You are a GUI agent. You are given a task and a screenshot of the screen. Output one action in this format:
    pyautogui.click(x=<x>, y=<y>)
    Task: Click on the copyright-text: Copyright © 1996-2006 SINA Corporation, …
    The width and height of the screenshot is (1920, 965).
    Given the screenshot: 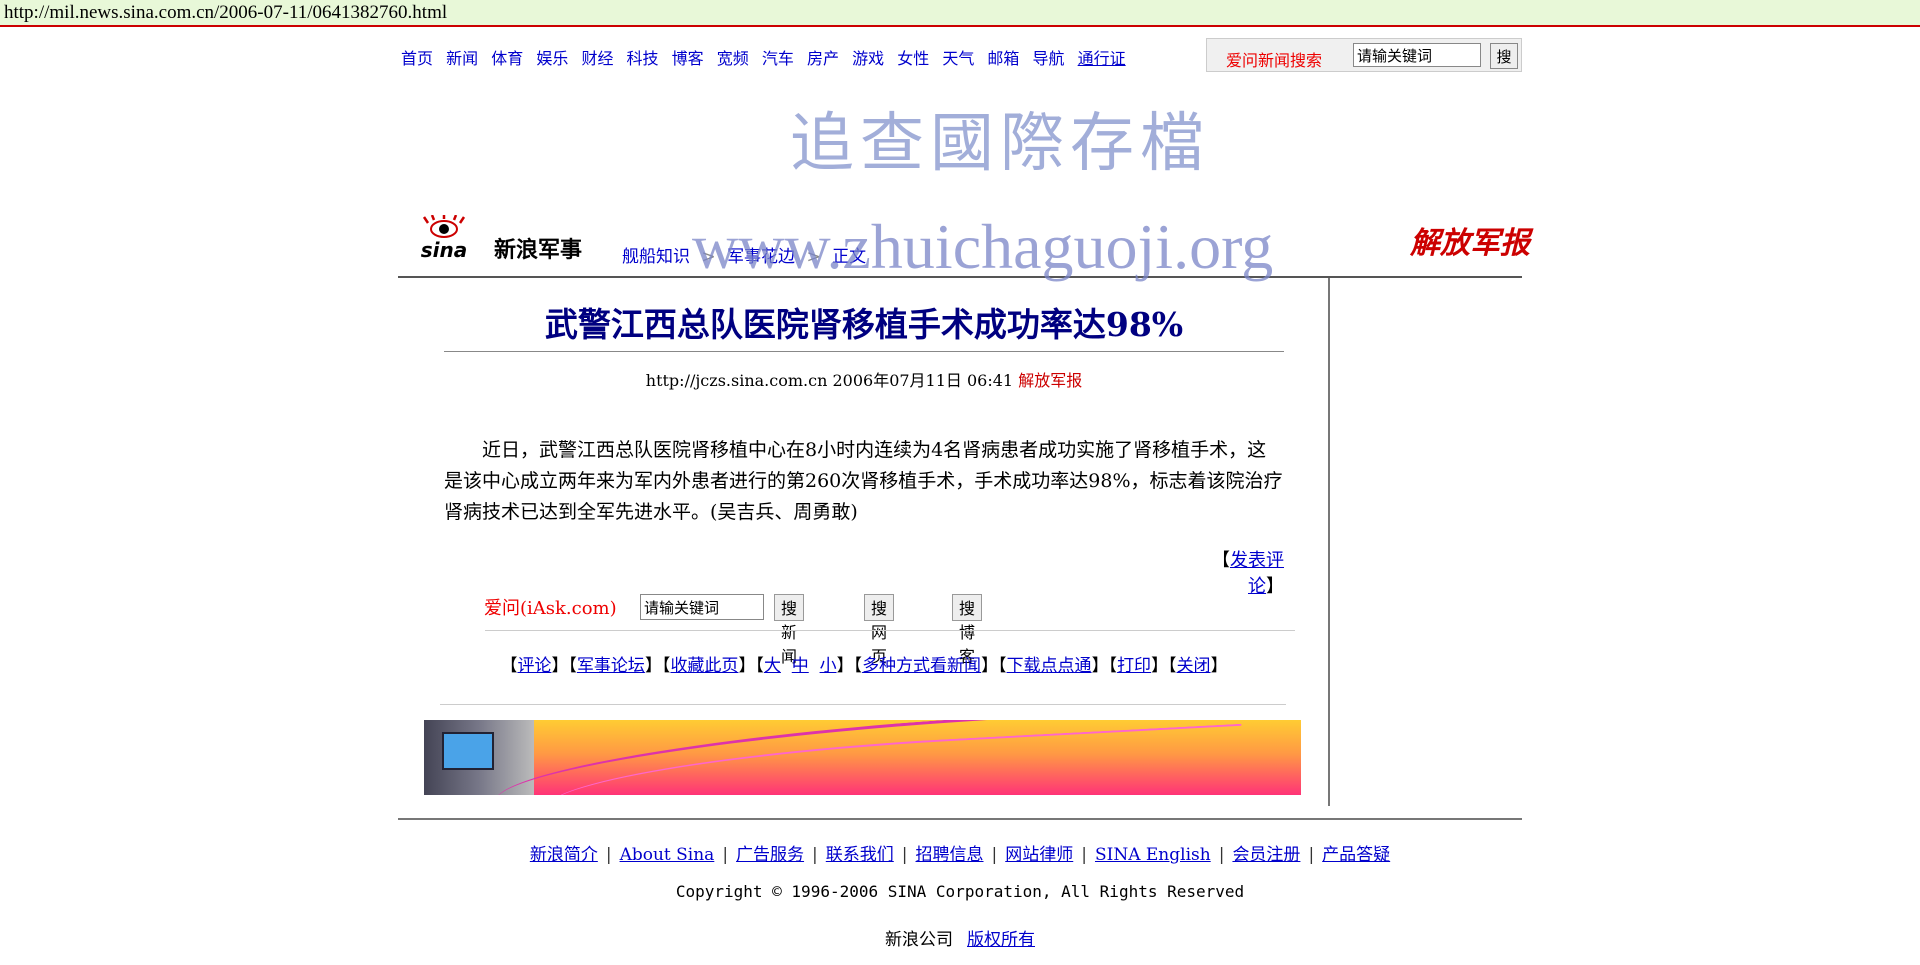 What is the action you would take?
    pyautogui.click(x=960, y=891)
    